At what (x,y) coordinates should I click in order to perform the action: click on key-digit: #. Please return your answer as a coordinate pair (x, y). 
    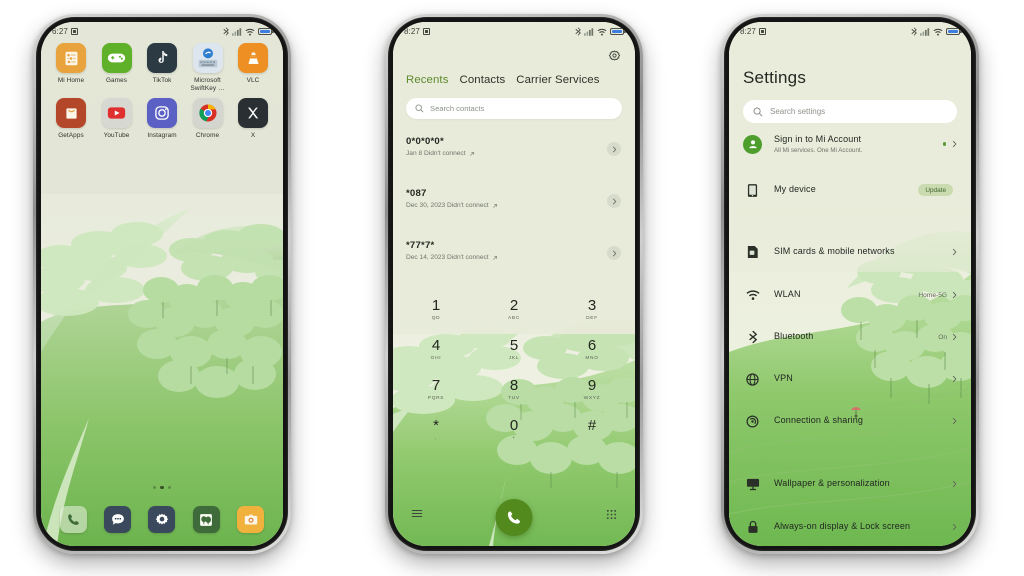
    Looking at the image, I should click on (592, 425).